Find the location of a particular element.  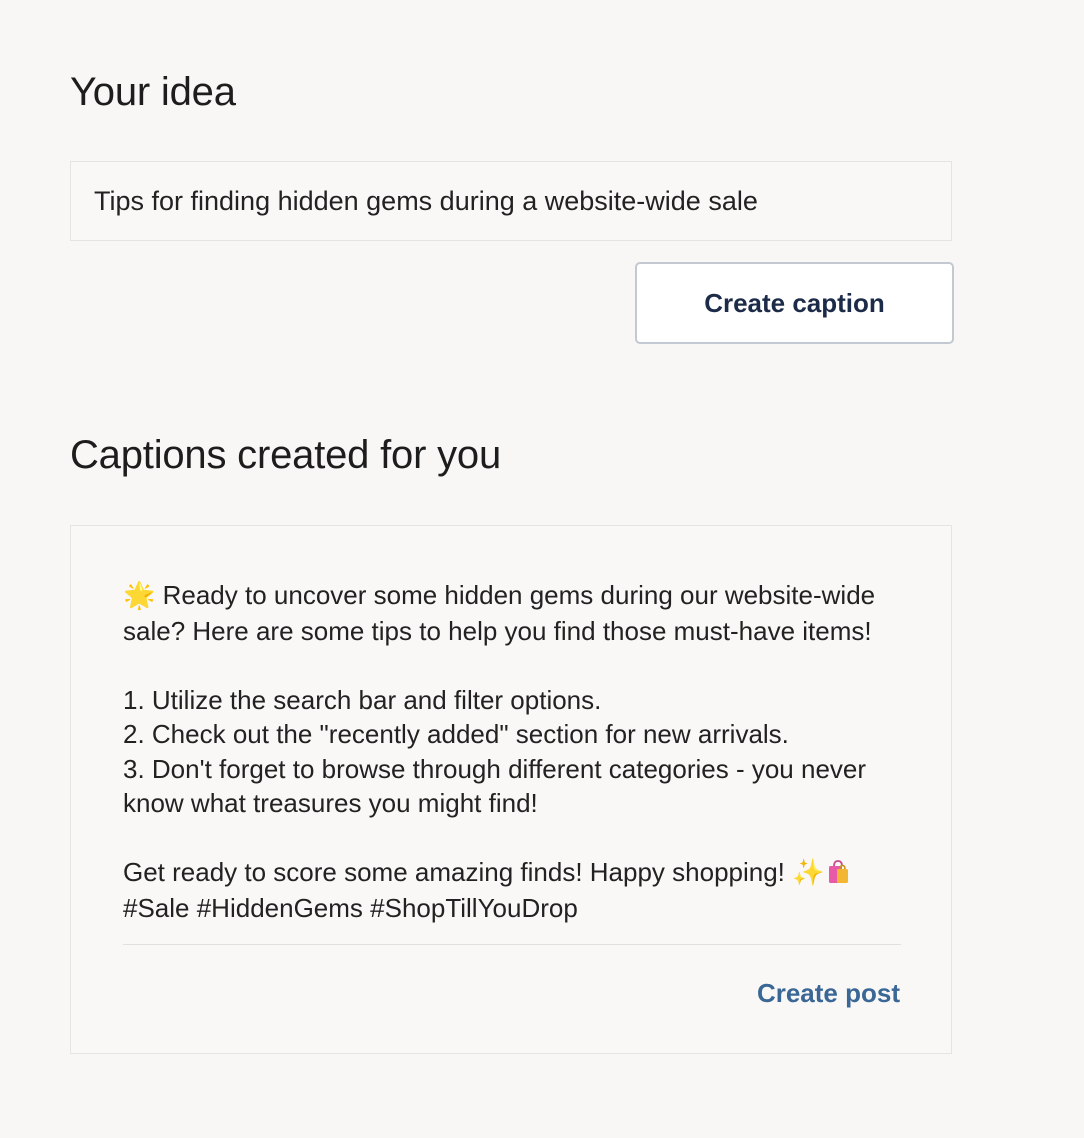

your-idea-heading: Your idea is located at coordinates (153, 92).